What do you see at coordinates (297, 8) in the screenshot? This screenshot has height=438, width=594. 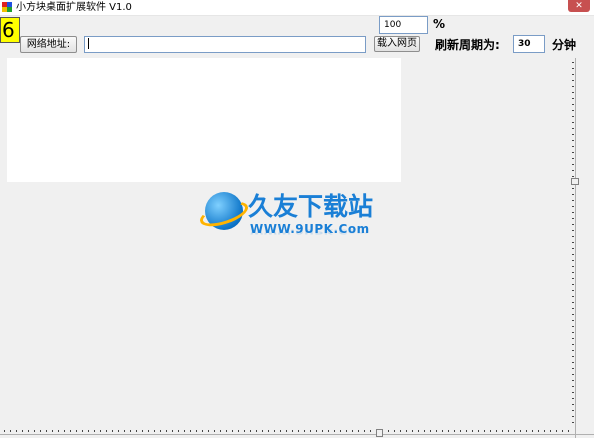 I see `title-bar: 小方块桌面扩展软件 V1.0 ✕` at bounding box center [297, 8].